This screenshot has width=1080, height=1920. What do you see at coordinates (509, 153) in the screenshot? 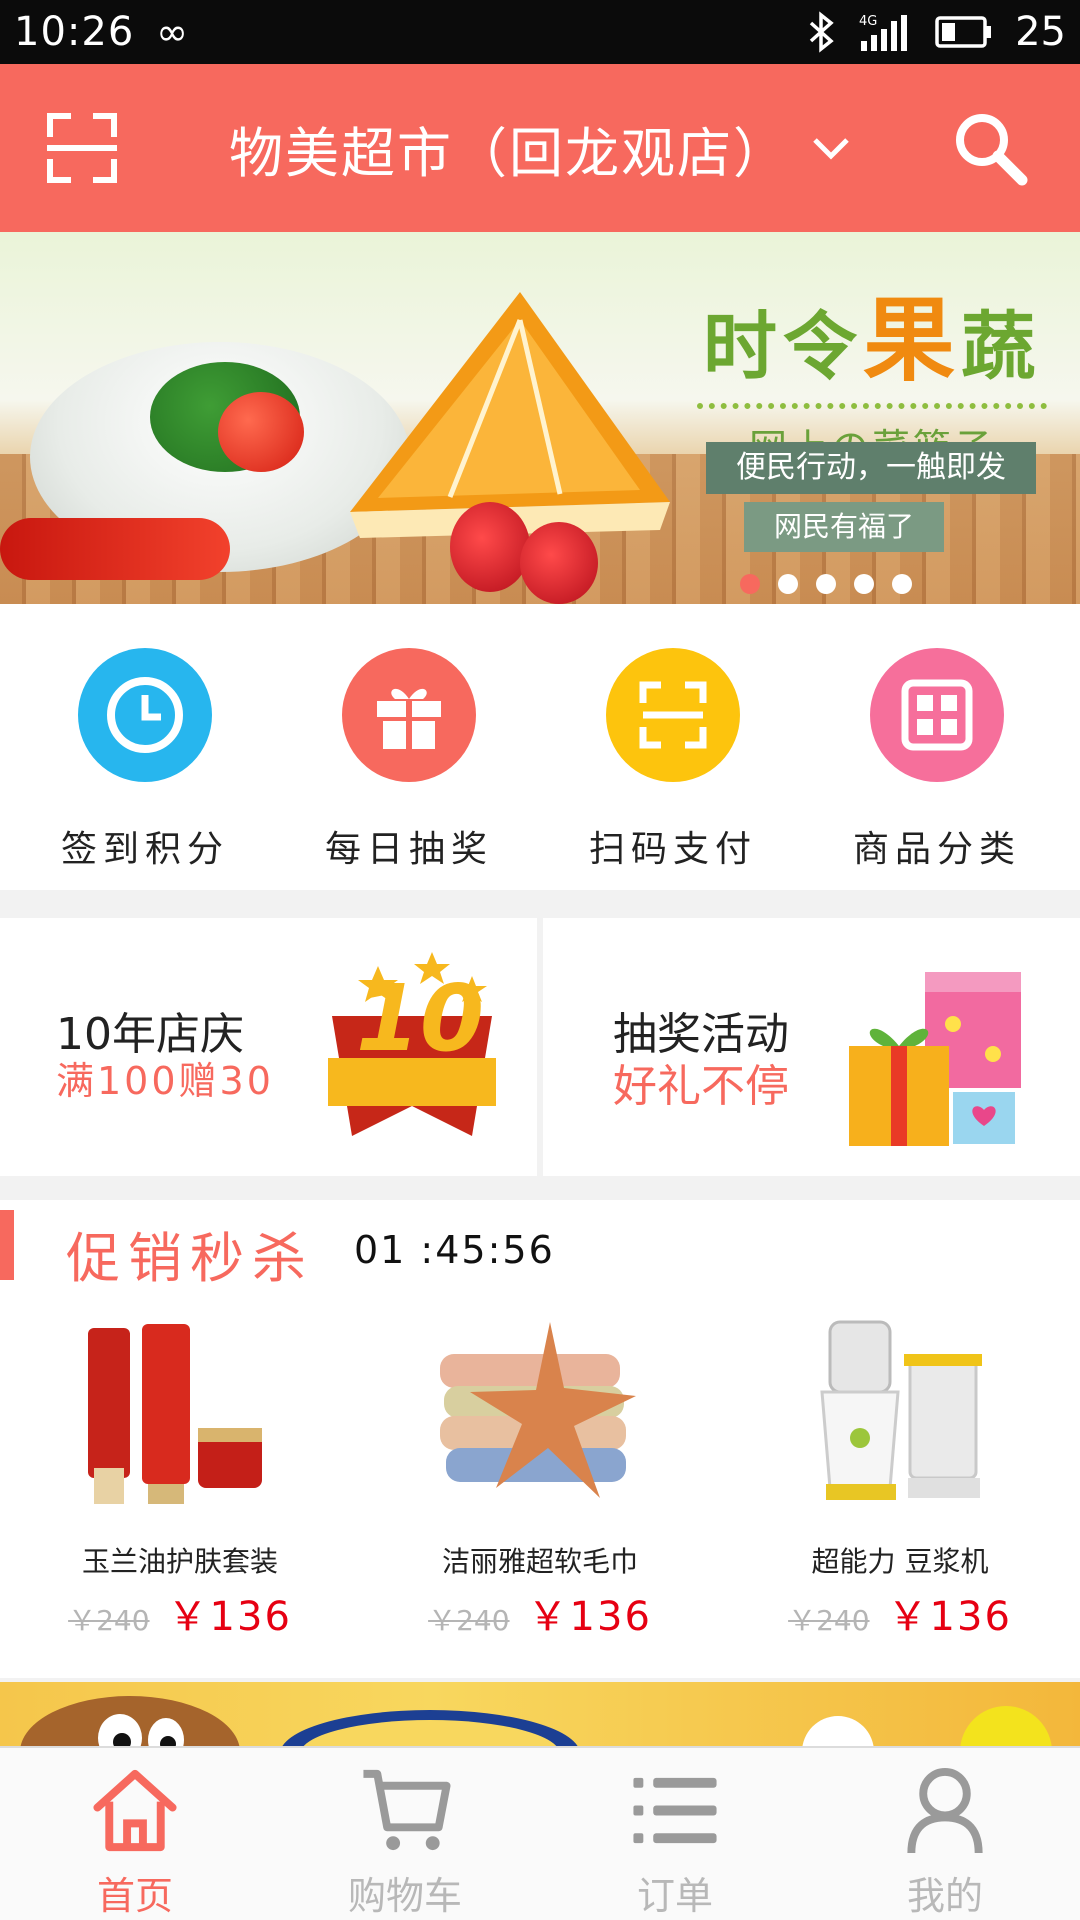
I see `store-name: 物美超市（回龙观店）` at bounding box center [509, 153].